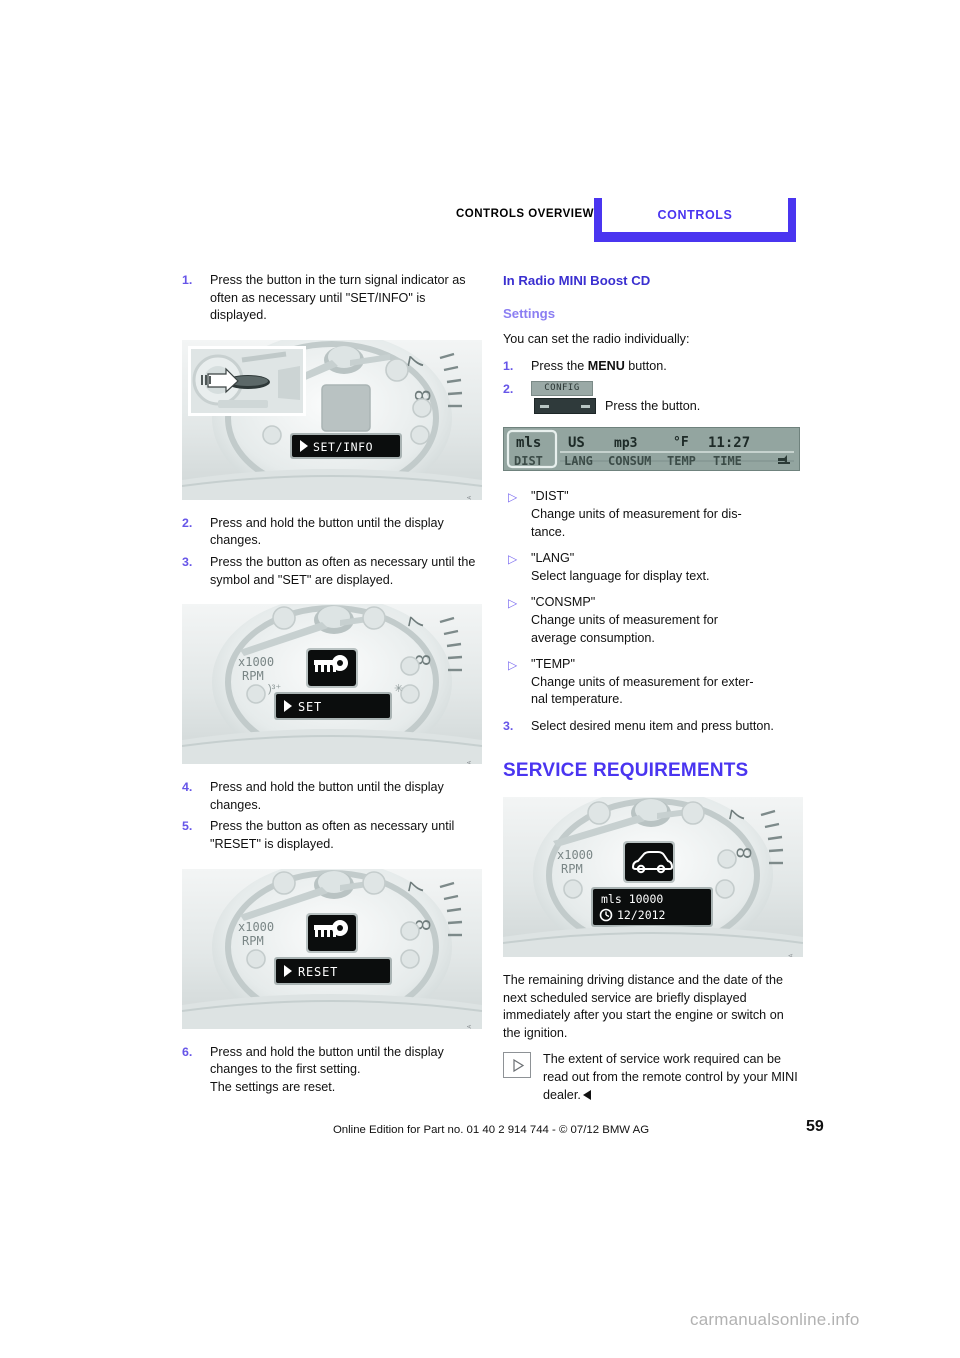 The image size is (960, 1358). What do you see at coordinates (653, 406) in the screenshot?
I see `list-text: Press the button.` at bounding box center [653, 406].